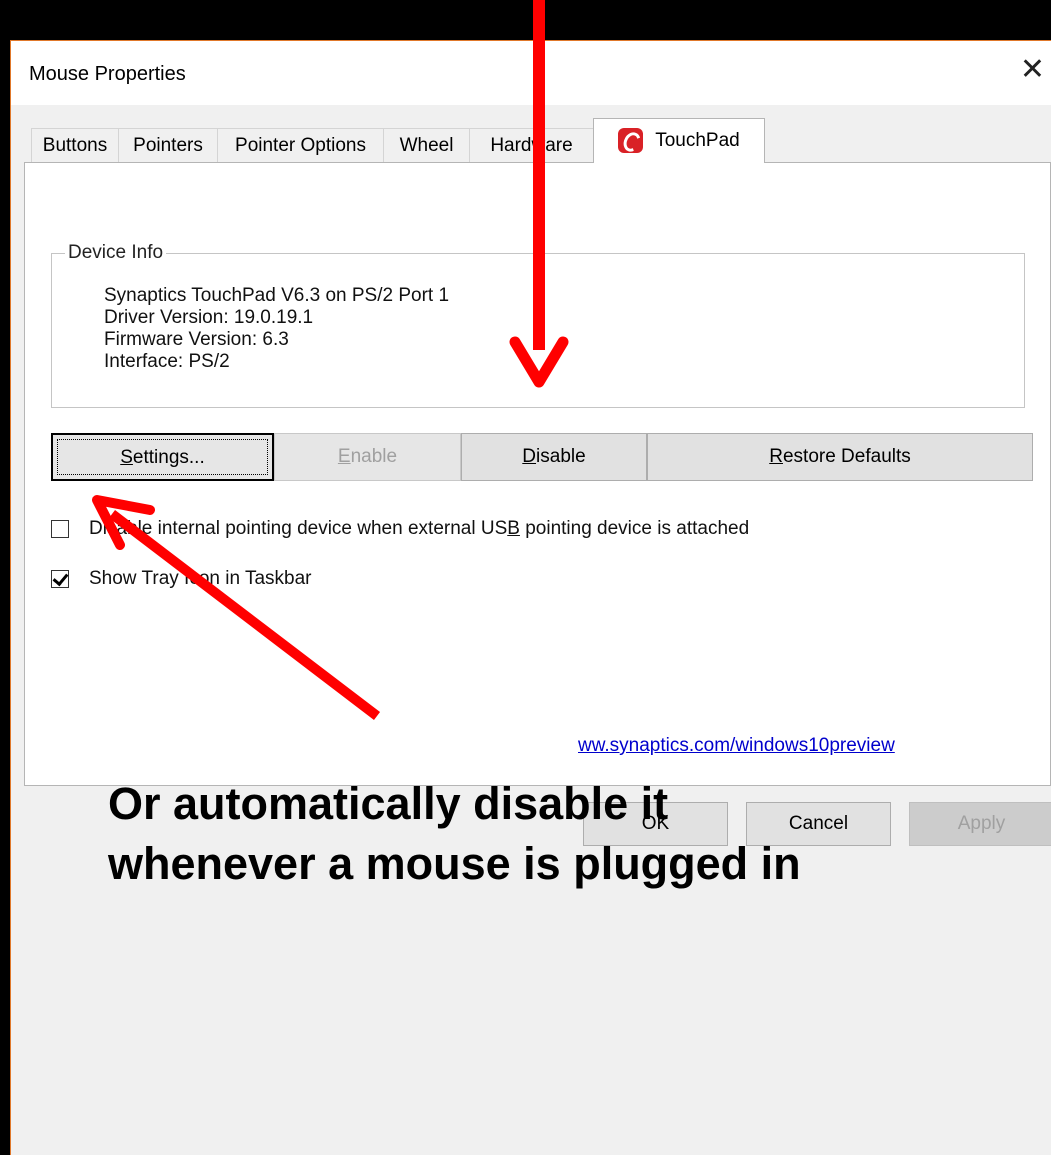 This screenshot has width=1051, height=1155. What do you see at coordinates (107, 74) in the screenshot?
I see `window-title: Mouse Properties` at bounding box center [107, 74].